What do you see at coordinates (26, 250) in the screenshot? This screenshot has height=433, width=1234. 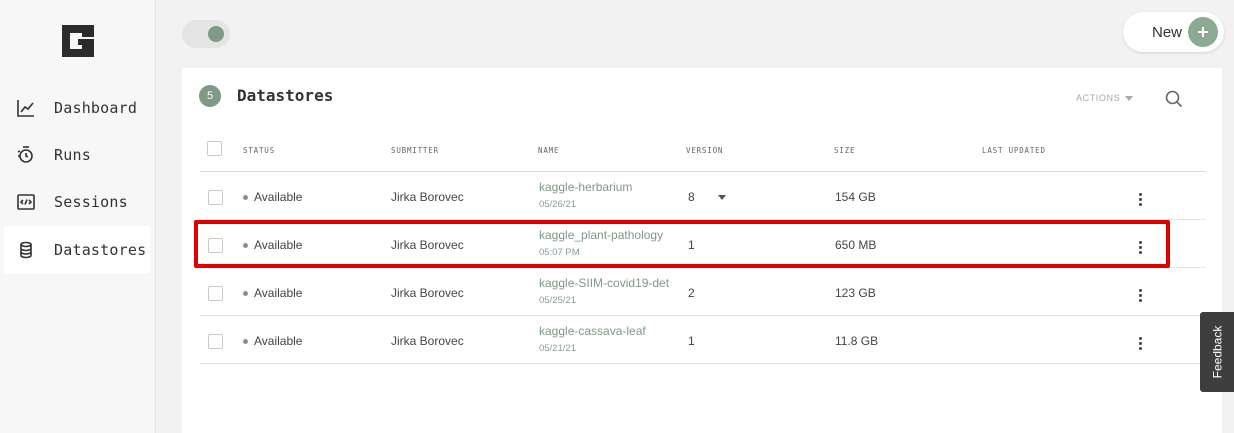 I see `database-icon` at bounding box center [26, 250].